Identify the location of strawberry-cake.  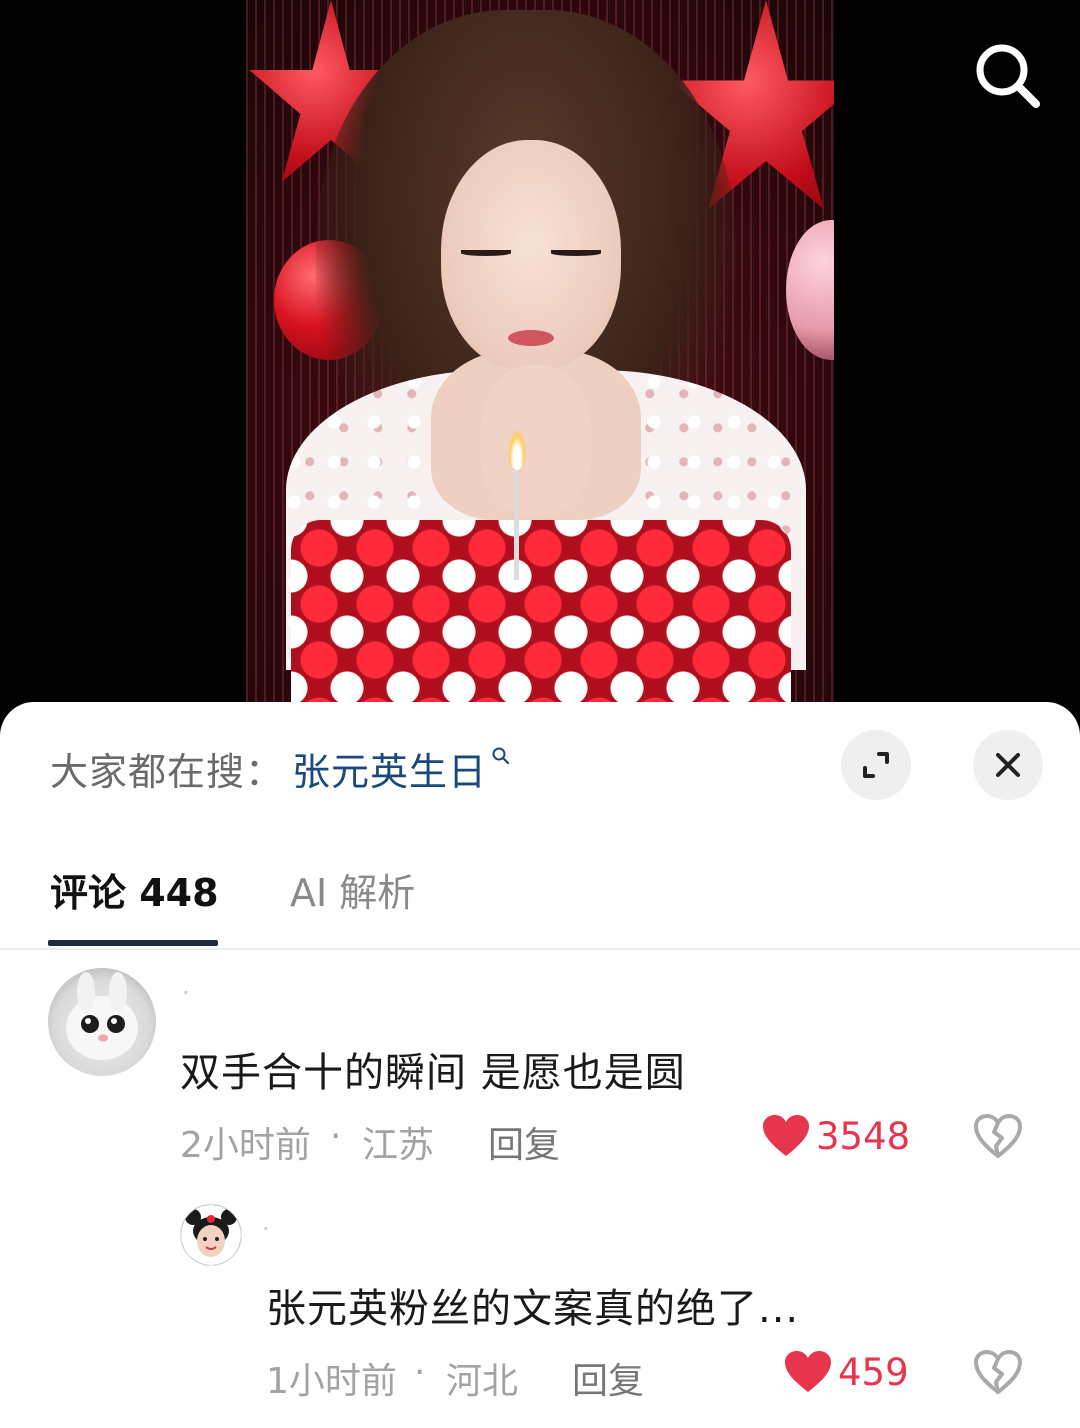
(541, 620).